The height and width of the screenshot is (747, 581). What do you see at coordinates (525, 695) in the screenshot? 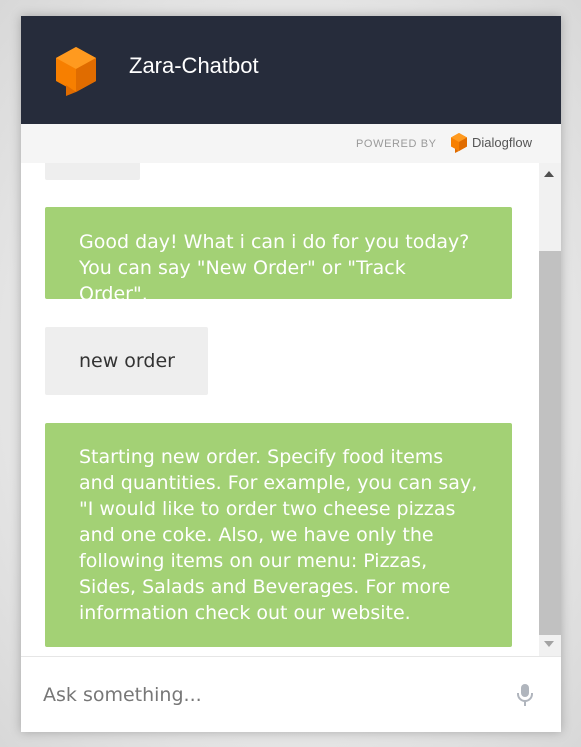
I see `microphone-icon` at bounding box center [525, 695].